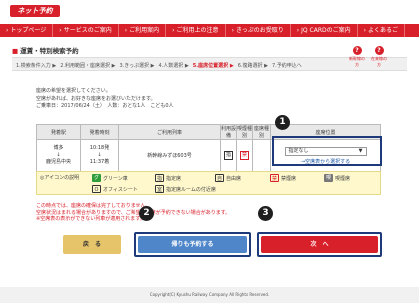 Image resolution: width=419 pixels, height=303 pixels. I want to click on legend-label: 禁煙席, so click(289, 178).